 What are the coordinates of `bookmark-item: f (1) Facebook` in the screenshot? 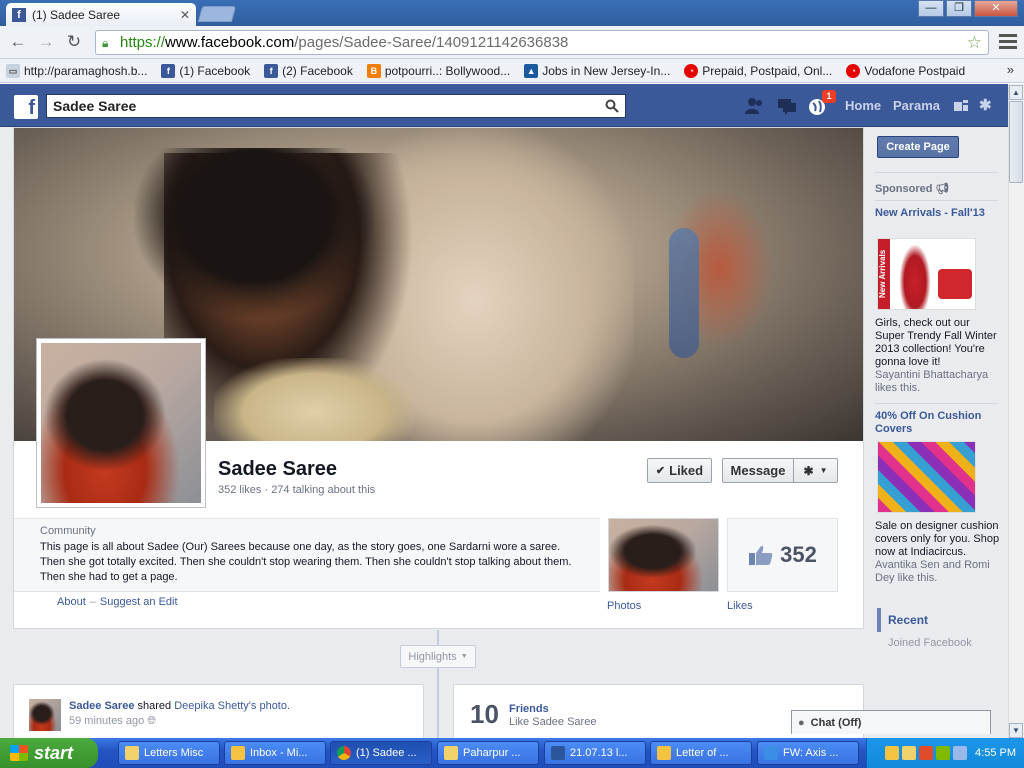 It's located at (205, 70).